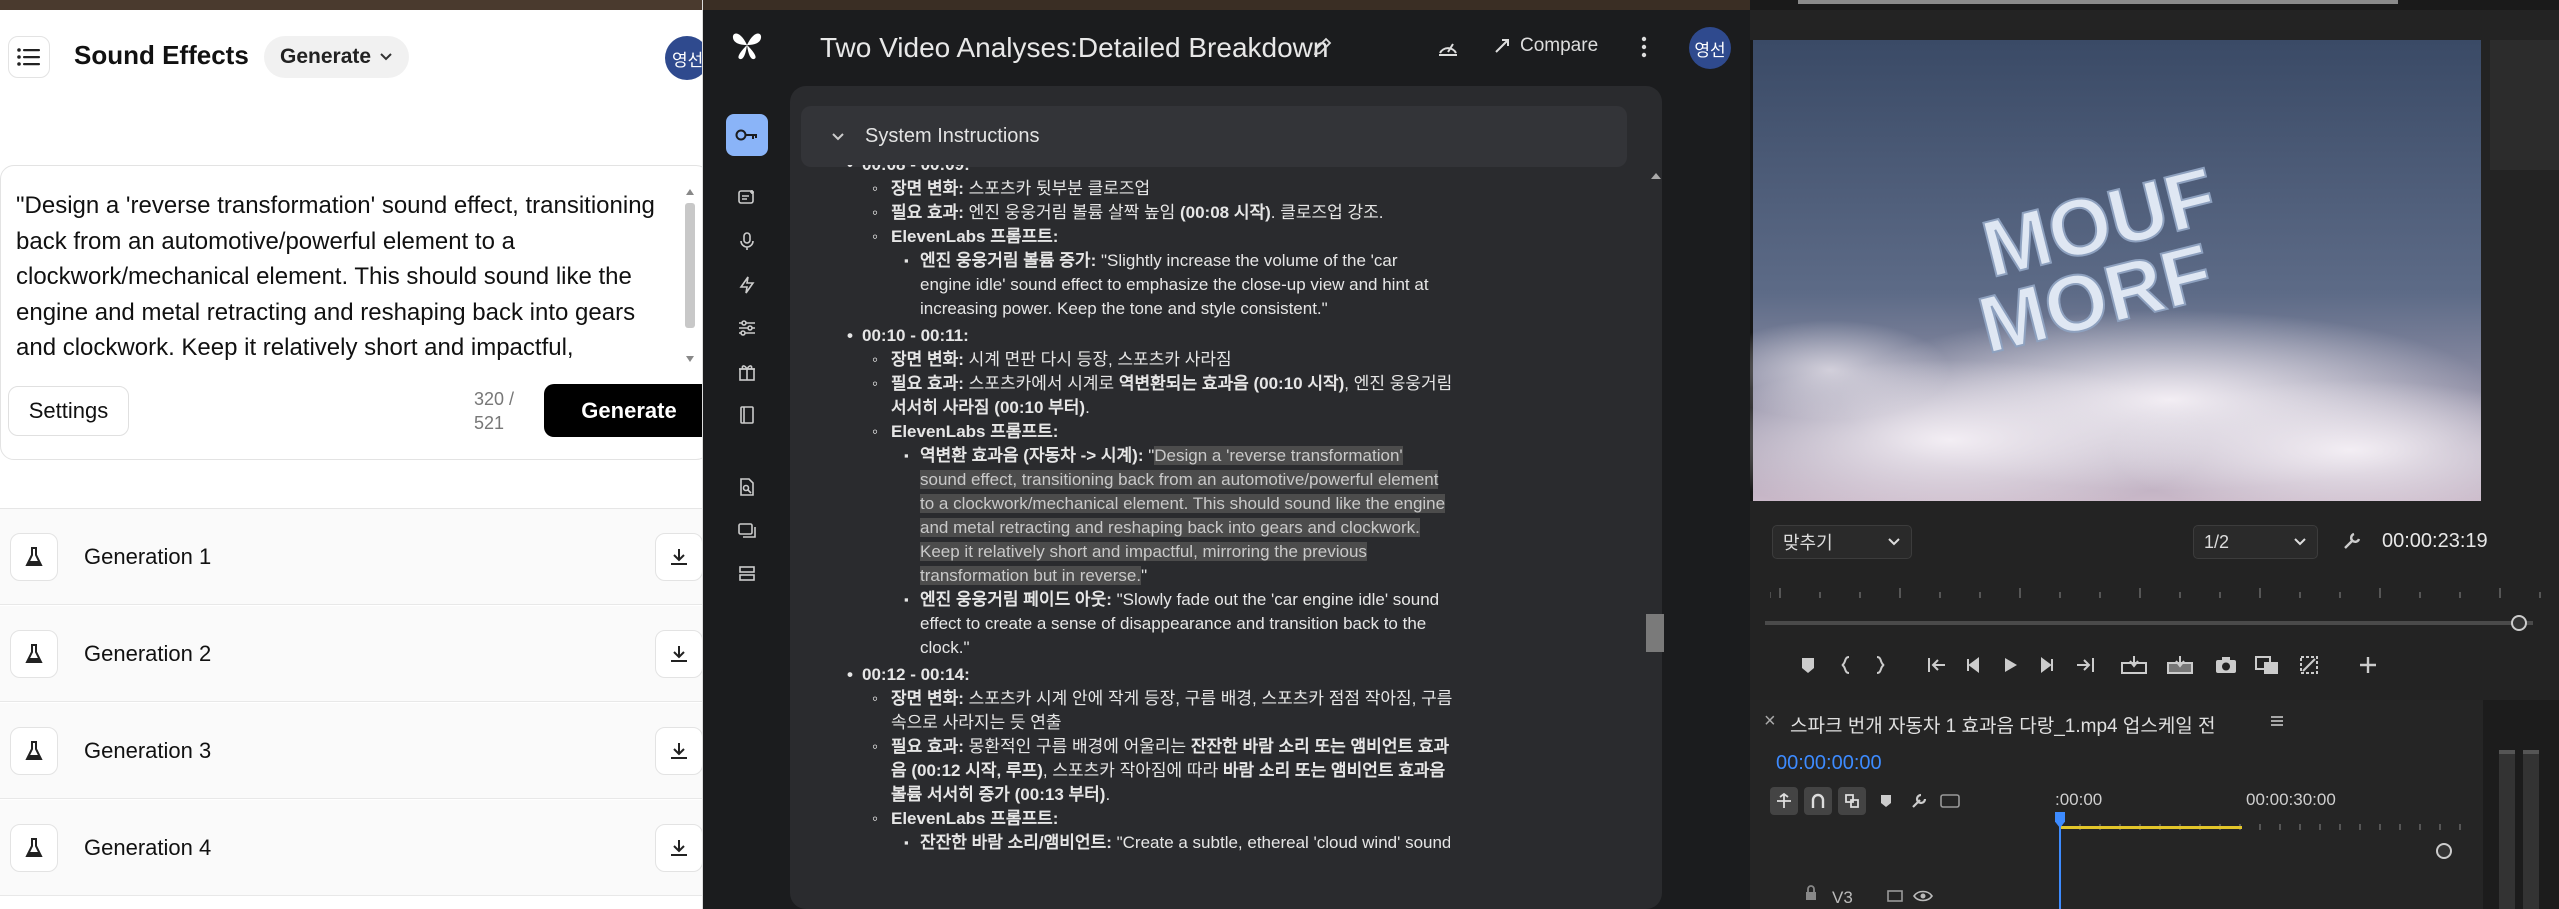  Describe the element at coordinates (1818, 801) in the screenshot. I see `magnet-icon` at that location.